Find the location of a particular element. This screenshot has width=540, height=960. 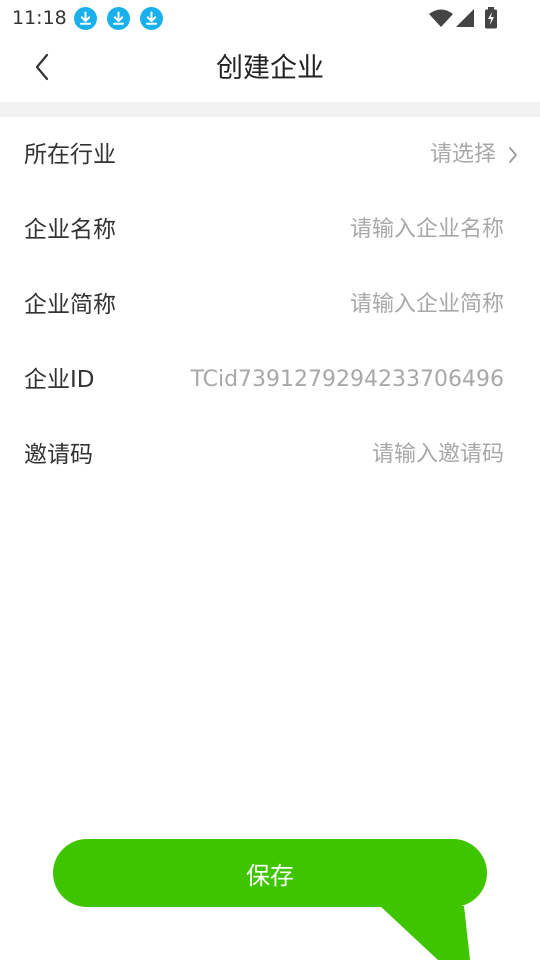

industry-label: 所在行业 is located at coordinates (70, 155).